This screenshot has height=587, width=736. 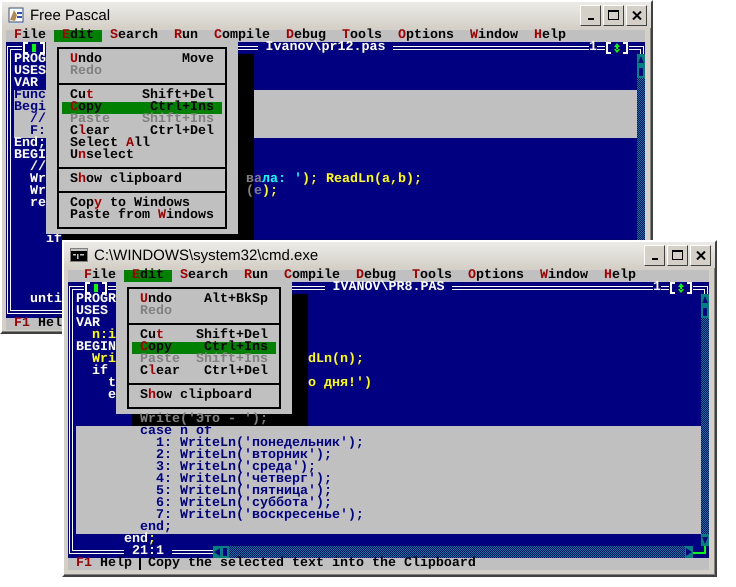 I want to click on code-text: 5: WriteLn('пятница');, so click(x=243, y=492).